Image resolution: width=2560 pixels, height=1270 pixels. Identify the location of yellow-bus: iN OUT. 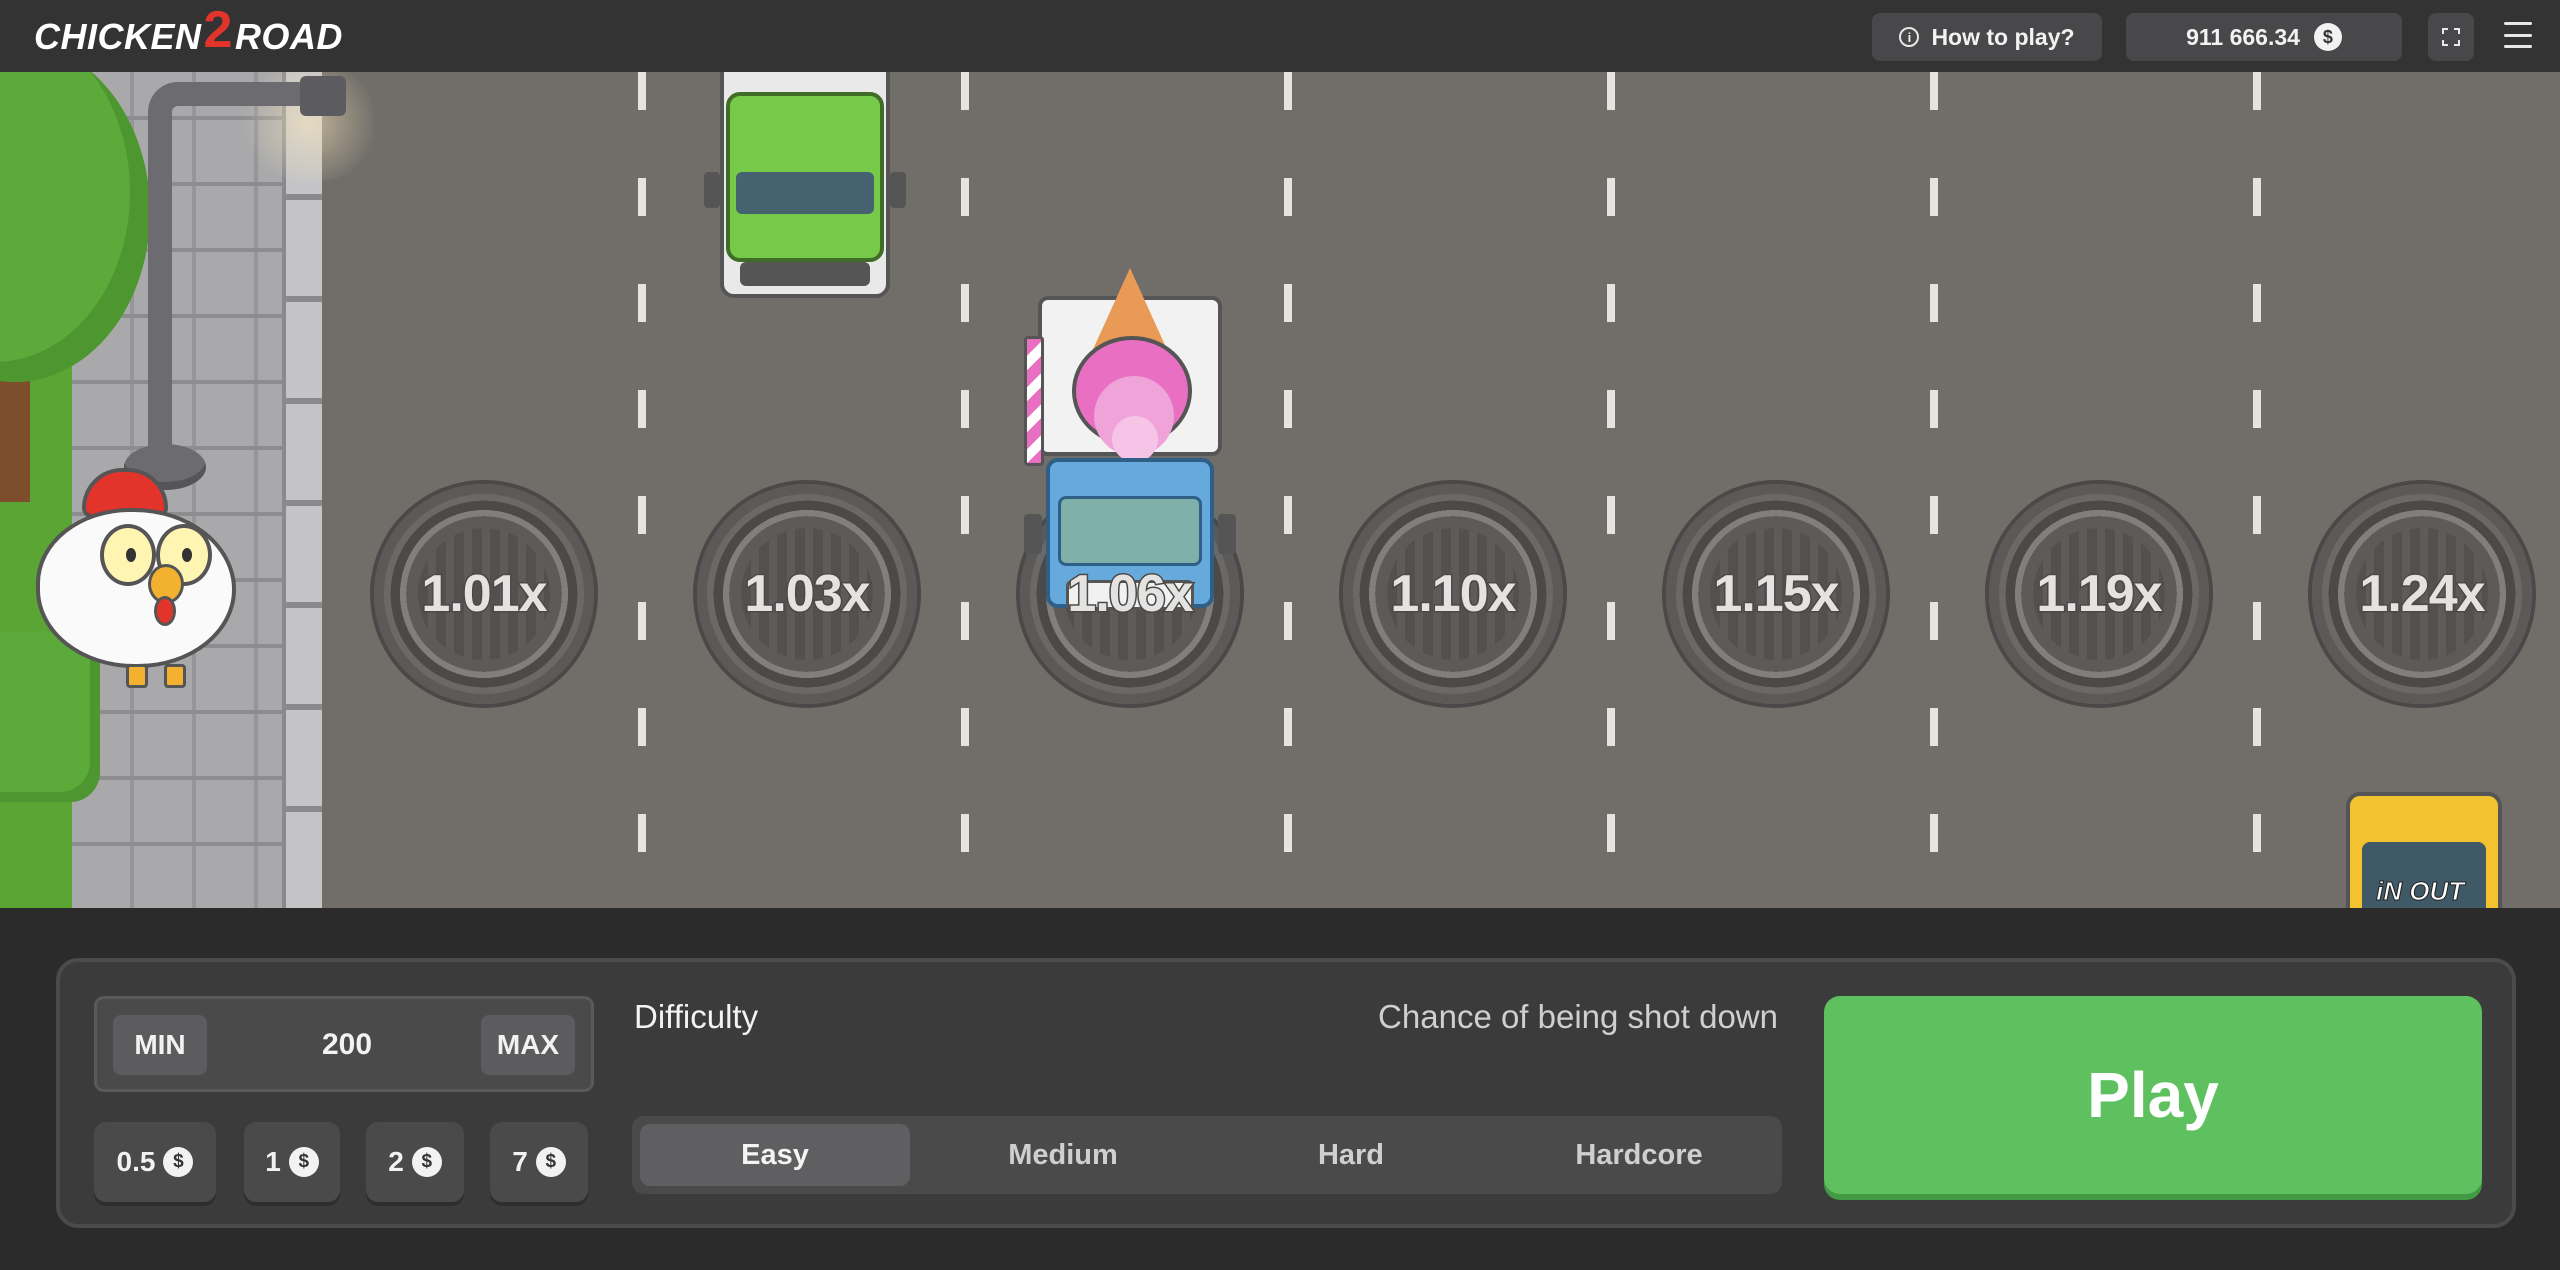
(2425, 850).